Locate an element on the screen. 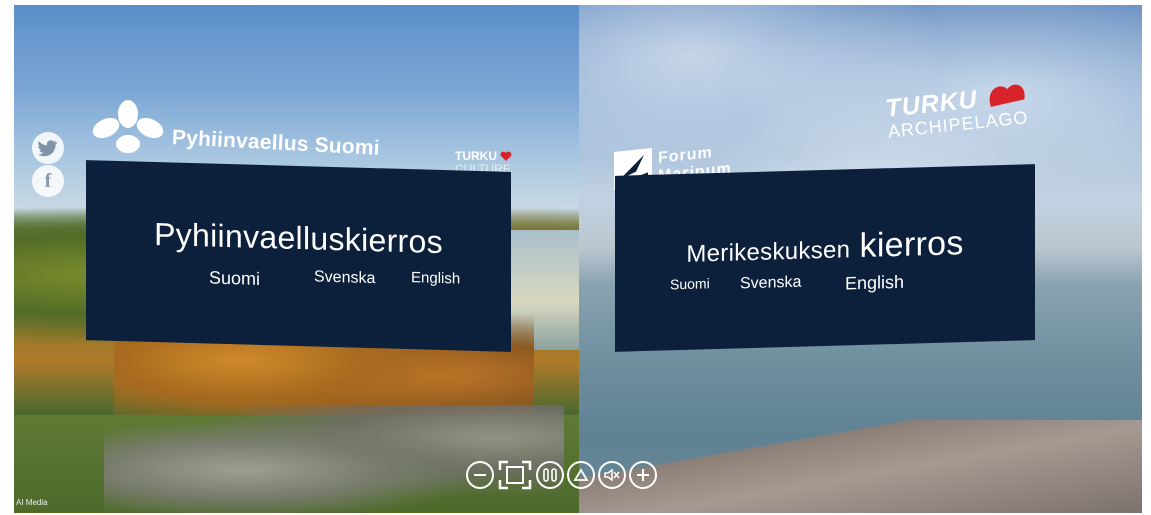 This screenshot has height=515, width=1151. fullscreen-button is located at coordinates (515, 475).